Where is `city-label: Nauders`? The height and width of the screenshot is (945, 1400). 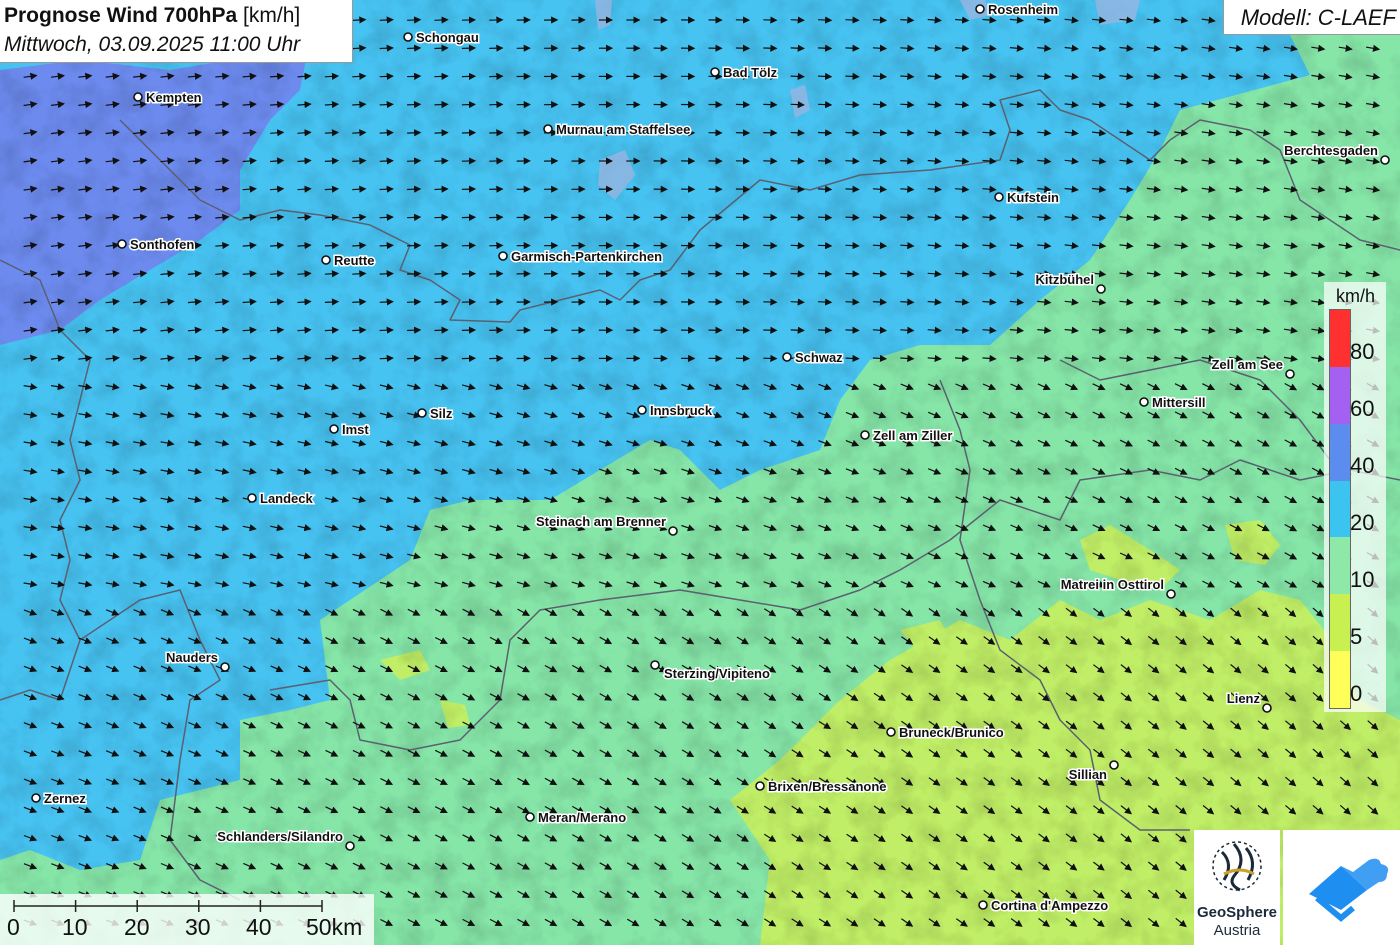 city-label: Nauders is located at coordinates (192, 657).